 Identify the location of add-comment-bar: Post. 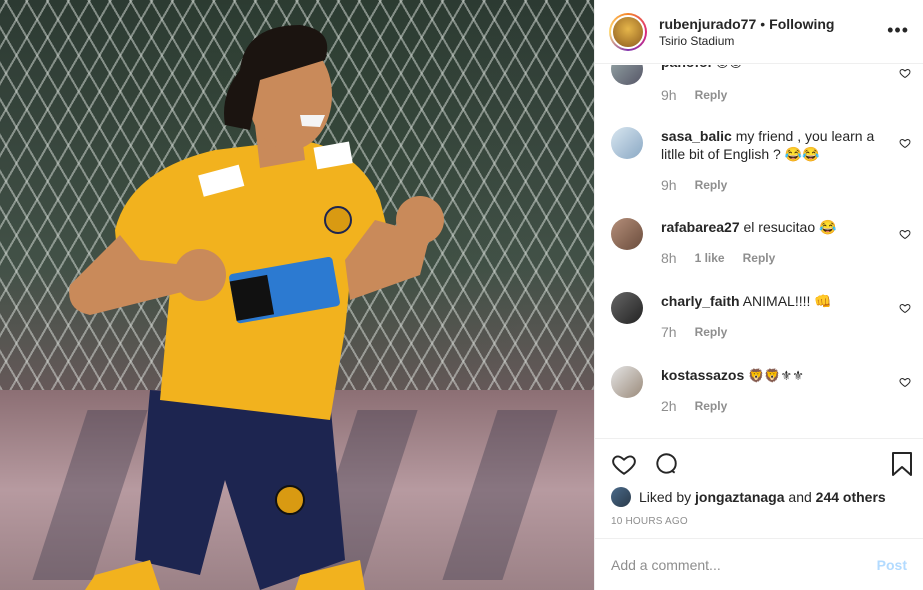
(759, 564).